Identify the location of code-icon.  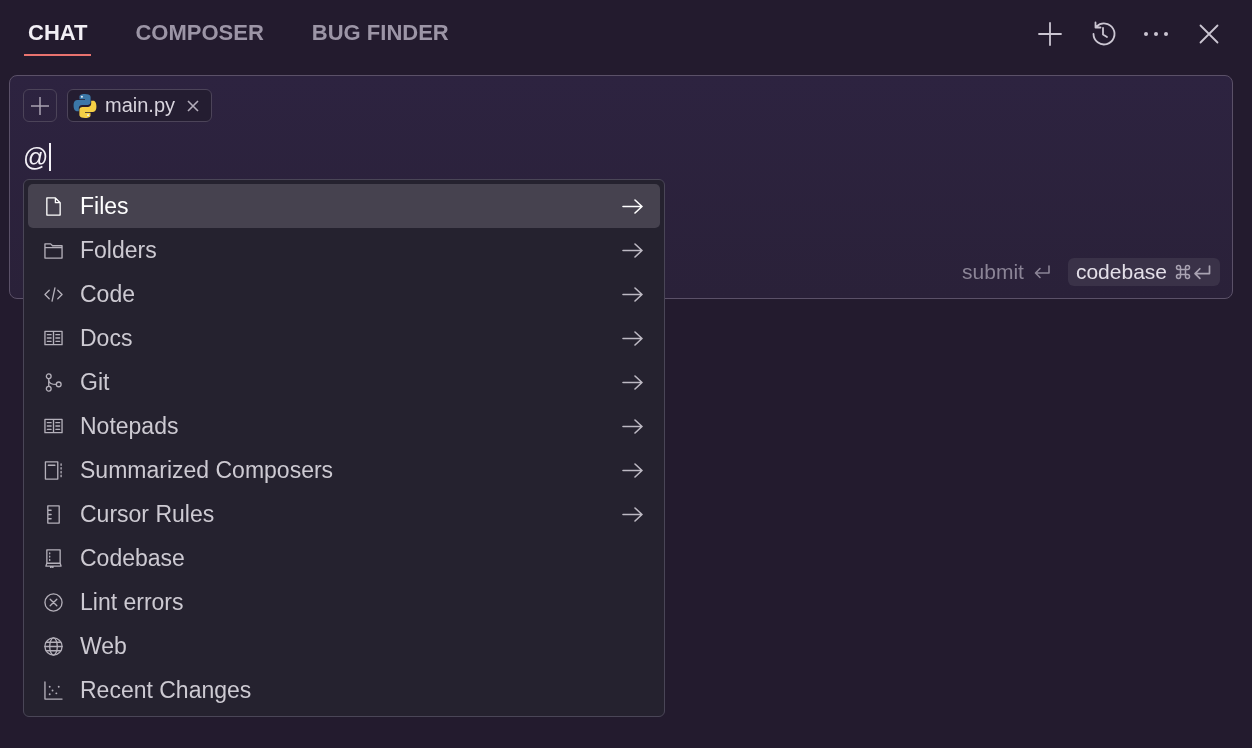
(53, 294).